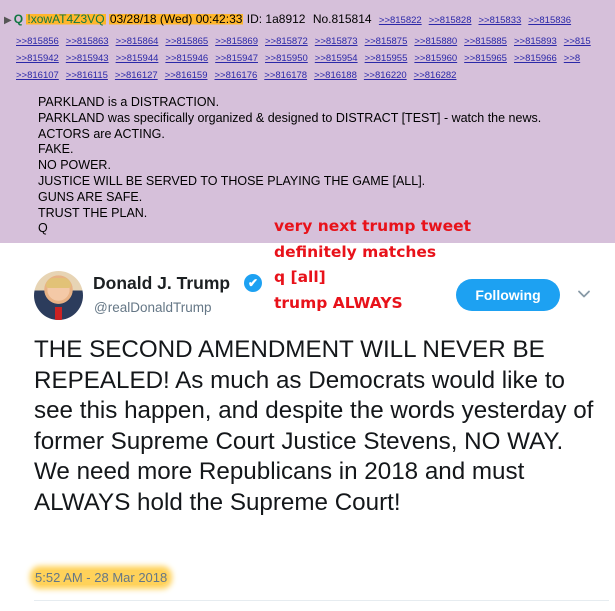 The image size is (615, 611). I want to click on post-line: PARKLAND is a DISTRACTION., so click(129, 102).